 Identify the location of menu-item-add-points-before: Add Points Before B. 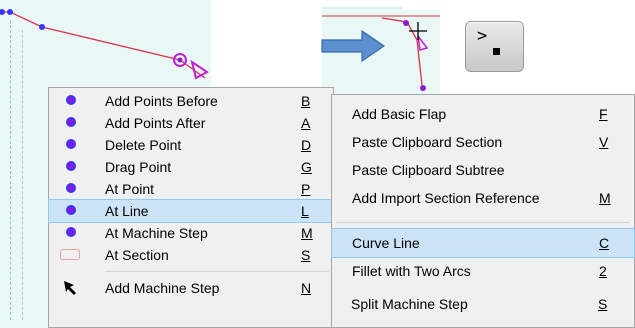
(191, 101).